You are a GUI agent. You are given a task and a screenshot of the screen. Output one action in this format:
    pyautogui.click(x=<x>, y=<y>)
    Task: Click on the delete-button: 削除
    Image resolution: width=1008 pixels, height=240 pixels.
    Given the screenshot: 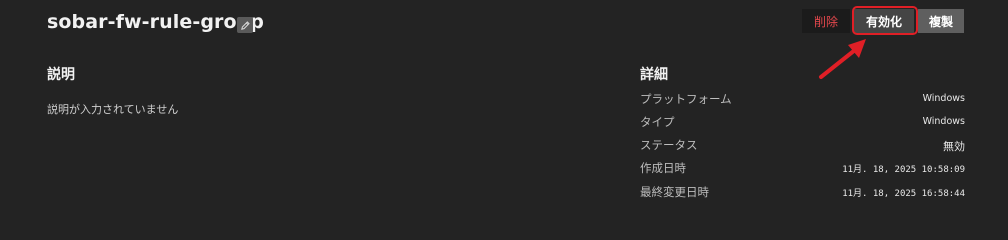 What is the action you would take?
    pyautogui.click(x=826, y=21)
    